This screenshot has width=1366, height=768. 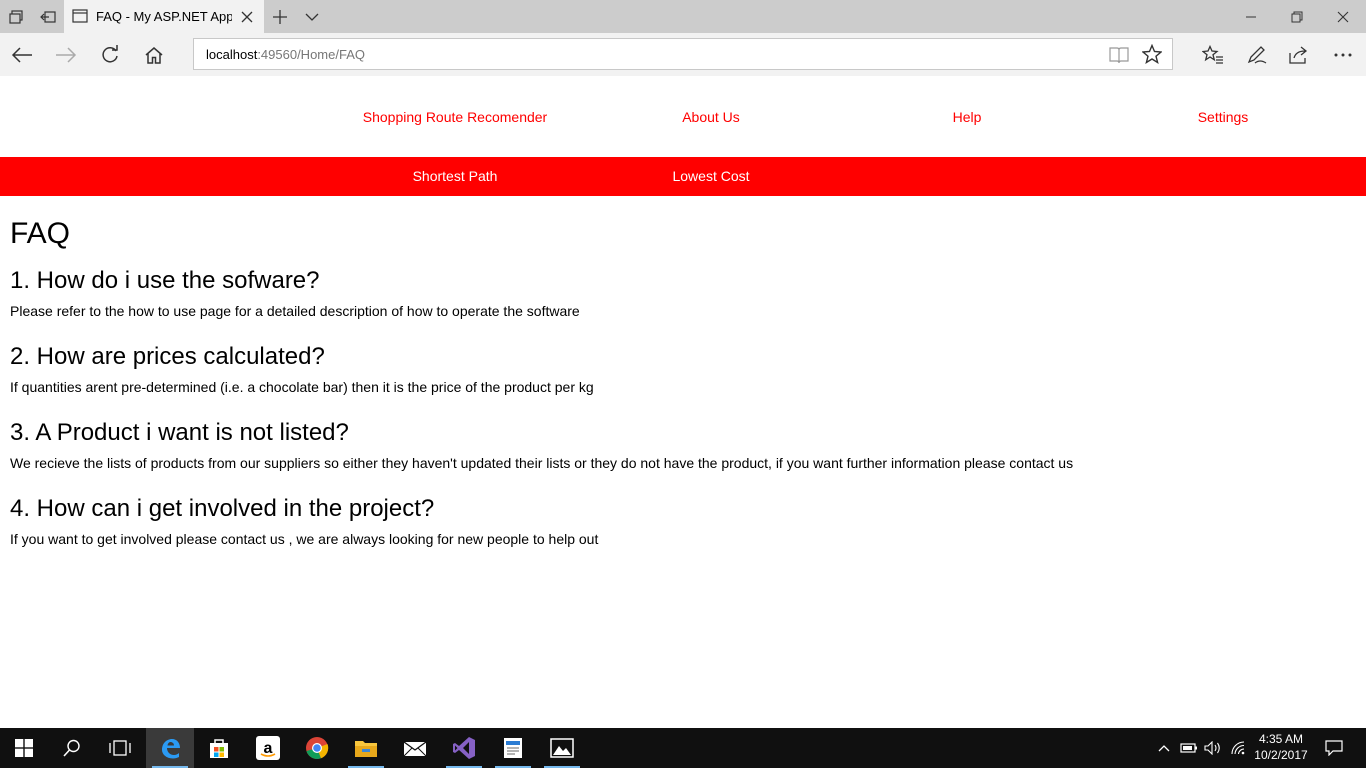 What do you see at coordinates (280, 16) in the screenshot?
I see `new-tab-icon` at bounding box center [280, 16].